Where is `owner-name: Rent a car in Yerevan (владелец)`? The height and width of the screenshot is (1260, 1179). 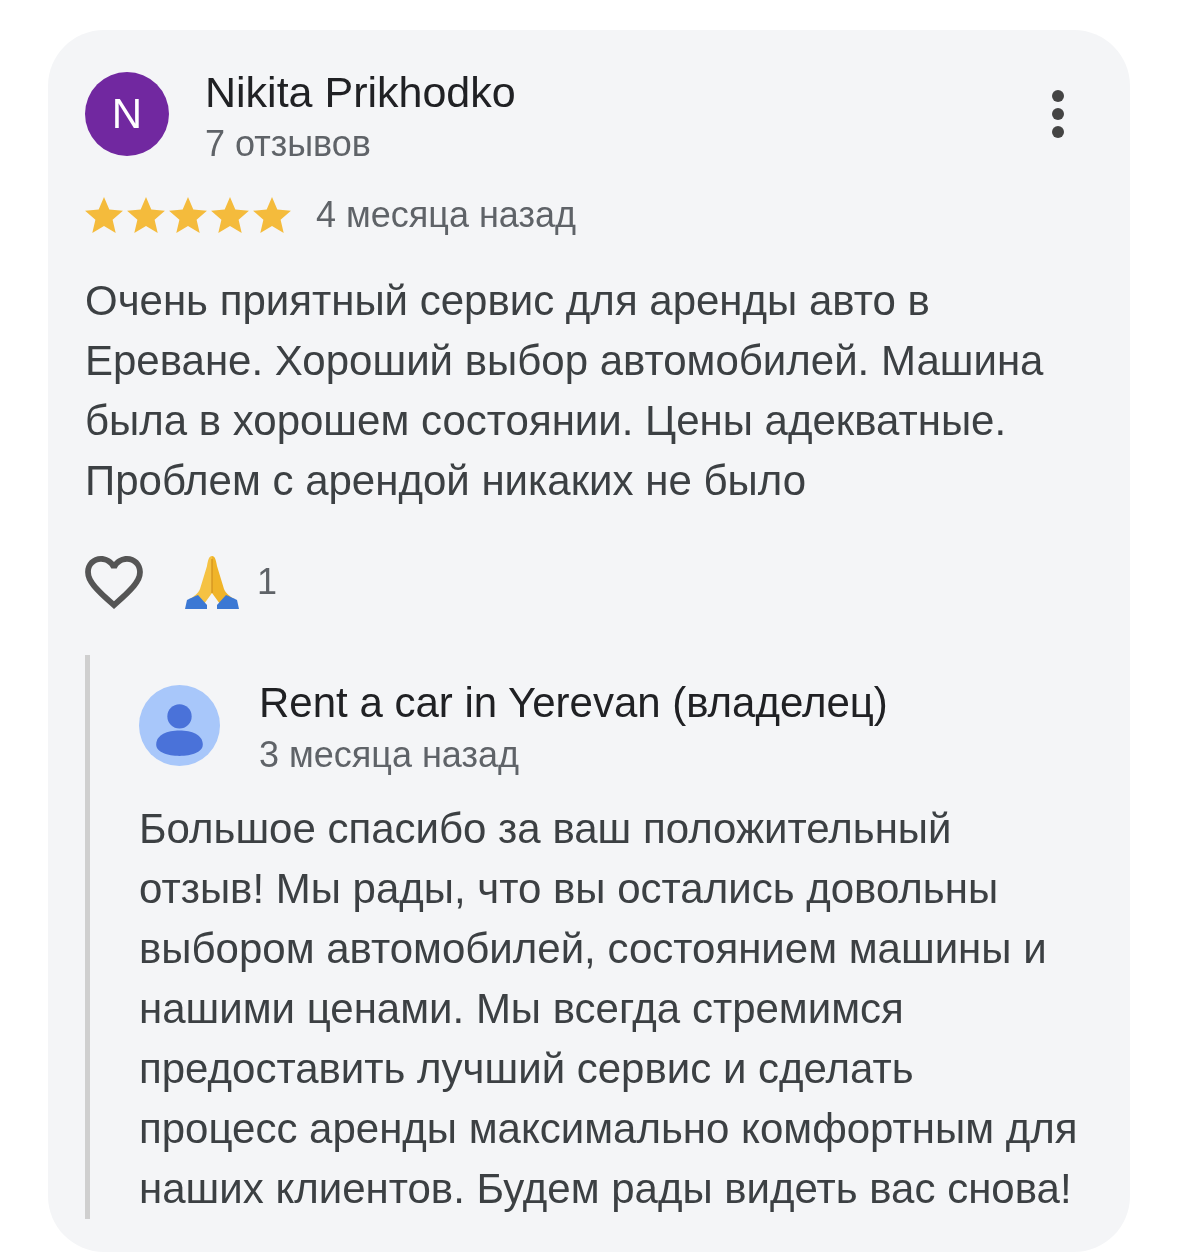
owner-name: Rent a car in Yerevan (владелец) is located at coordinates (573, 703).